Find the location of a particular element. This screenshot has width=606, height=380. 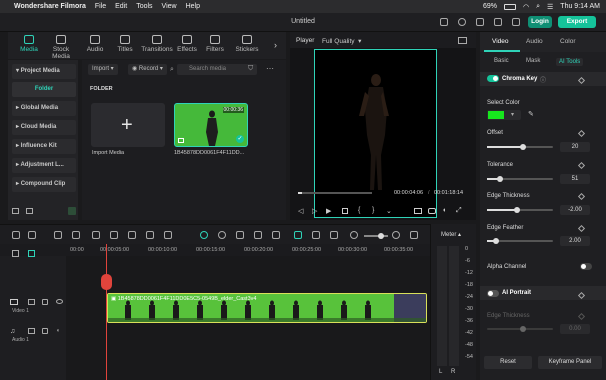

grid-icon is located at coordinates (414, 235).